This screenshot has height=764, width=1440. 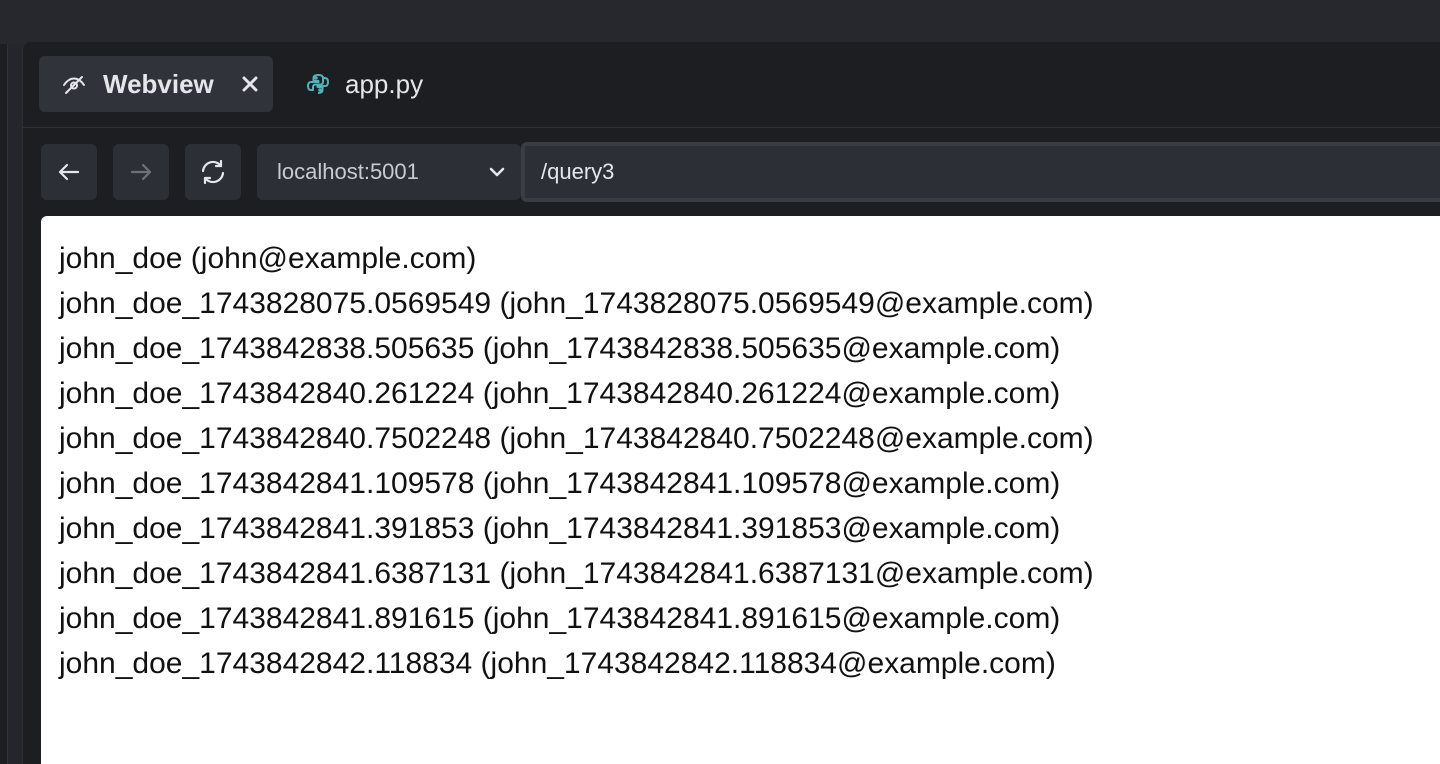 I want to click on tab-app-py: app.py, so click(x=373, y=84).